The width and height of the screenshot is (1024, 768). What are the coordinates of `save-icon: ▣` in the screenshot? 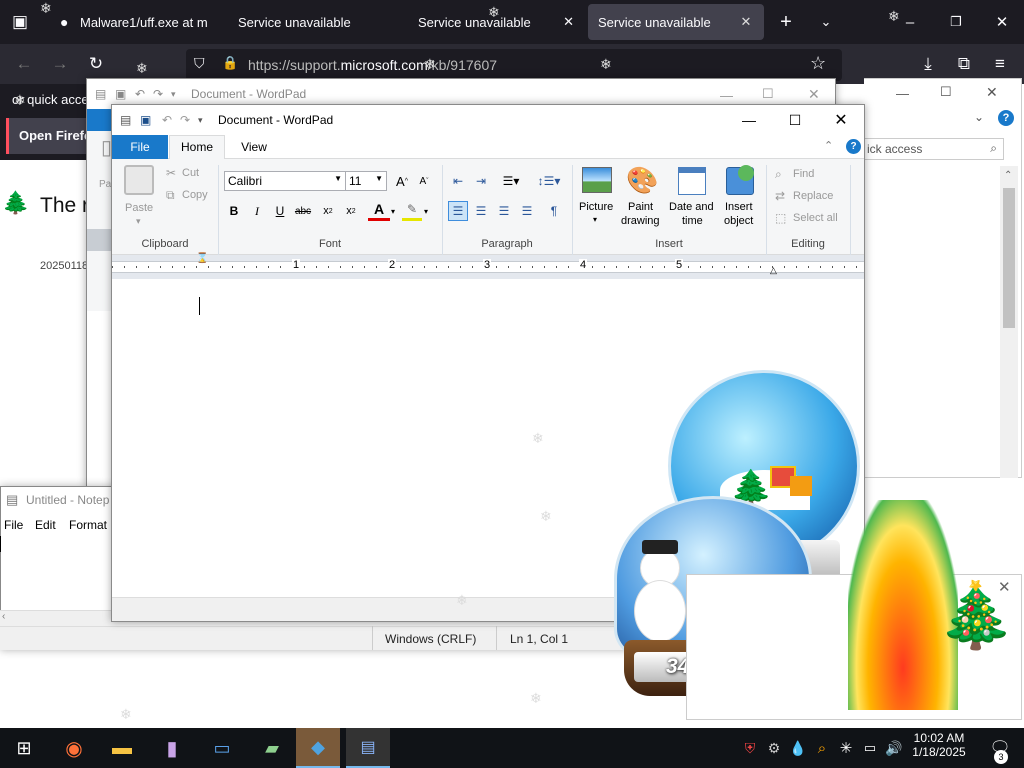 It's located at (151, 120).